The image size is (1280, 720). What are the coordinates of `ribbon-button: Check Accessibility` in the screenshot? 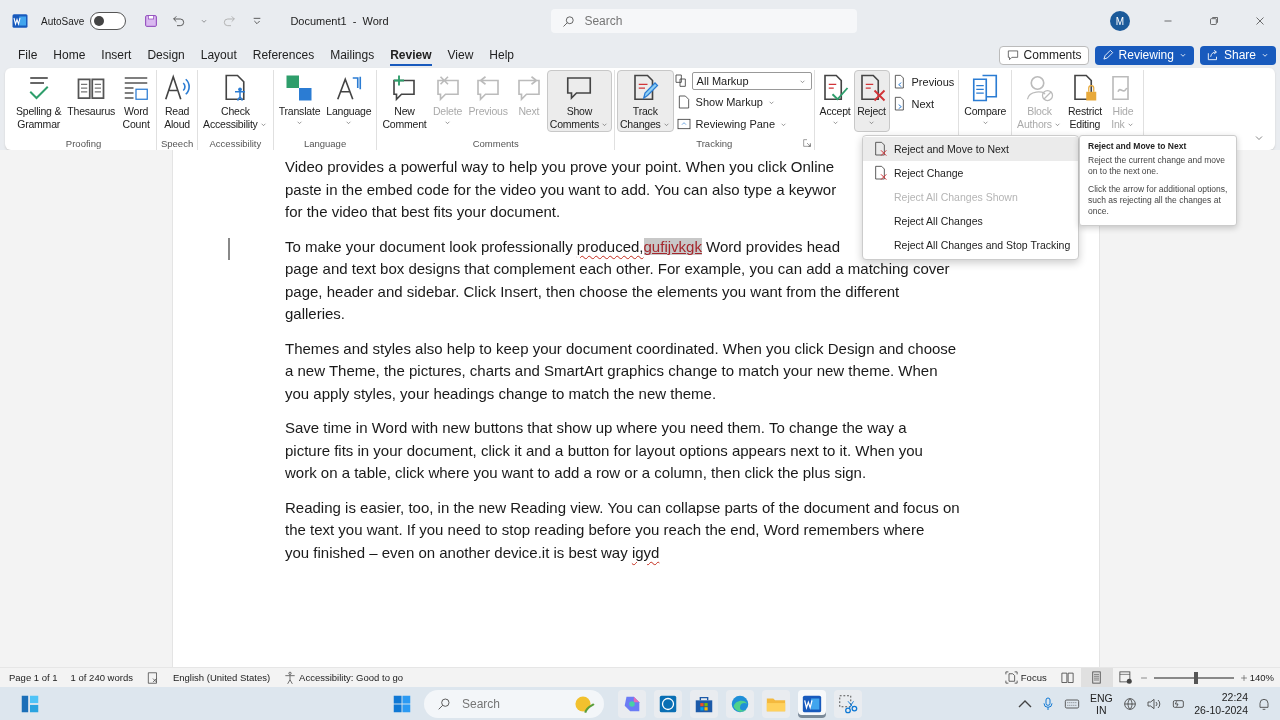 It's located at (235, 101).